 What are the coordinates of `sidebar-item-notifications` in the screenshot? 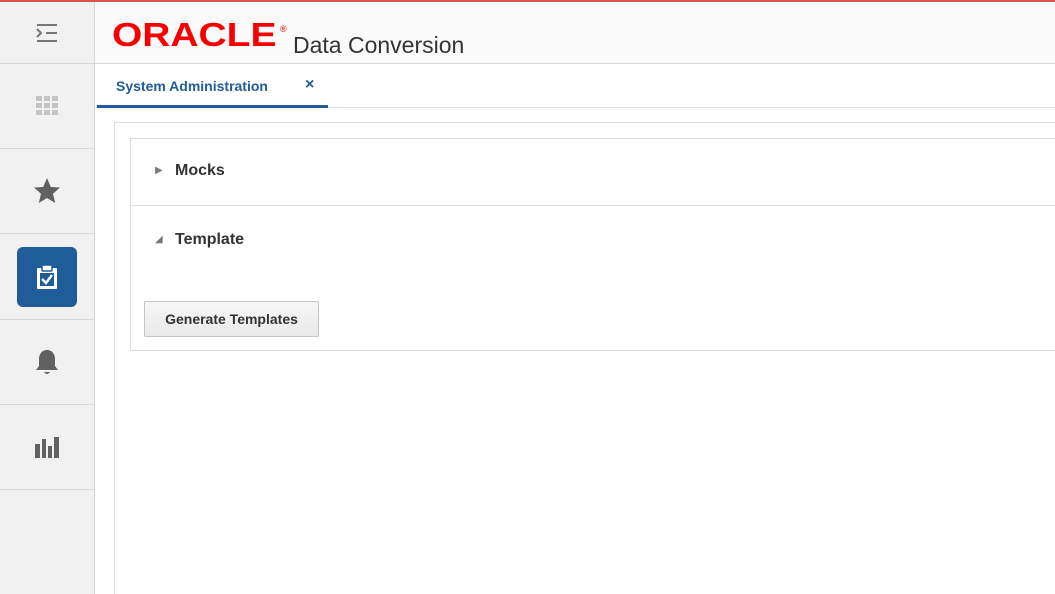 It's located at (47, 362).